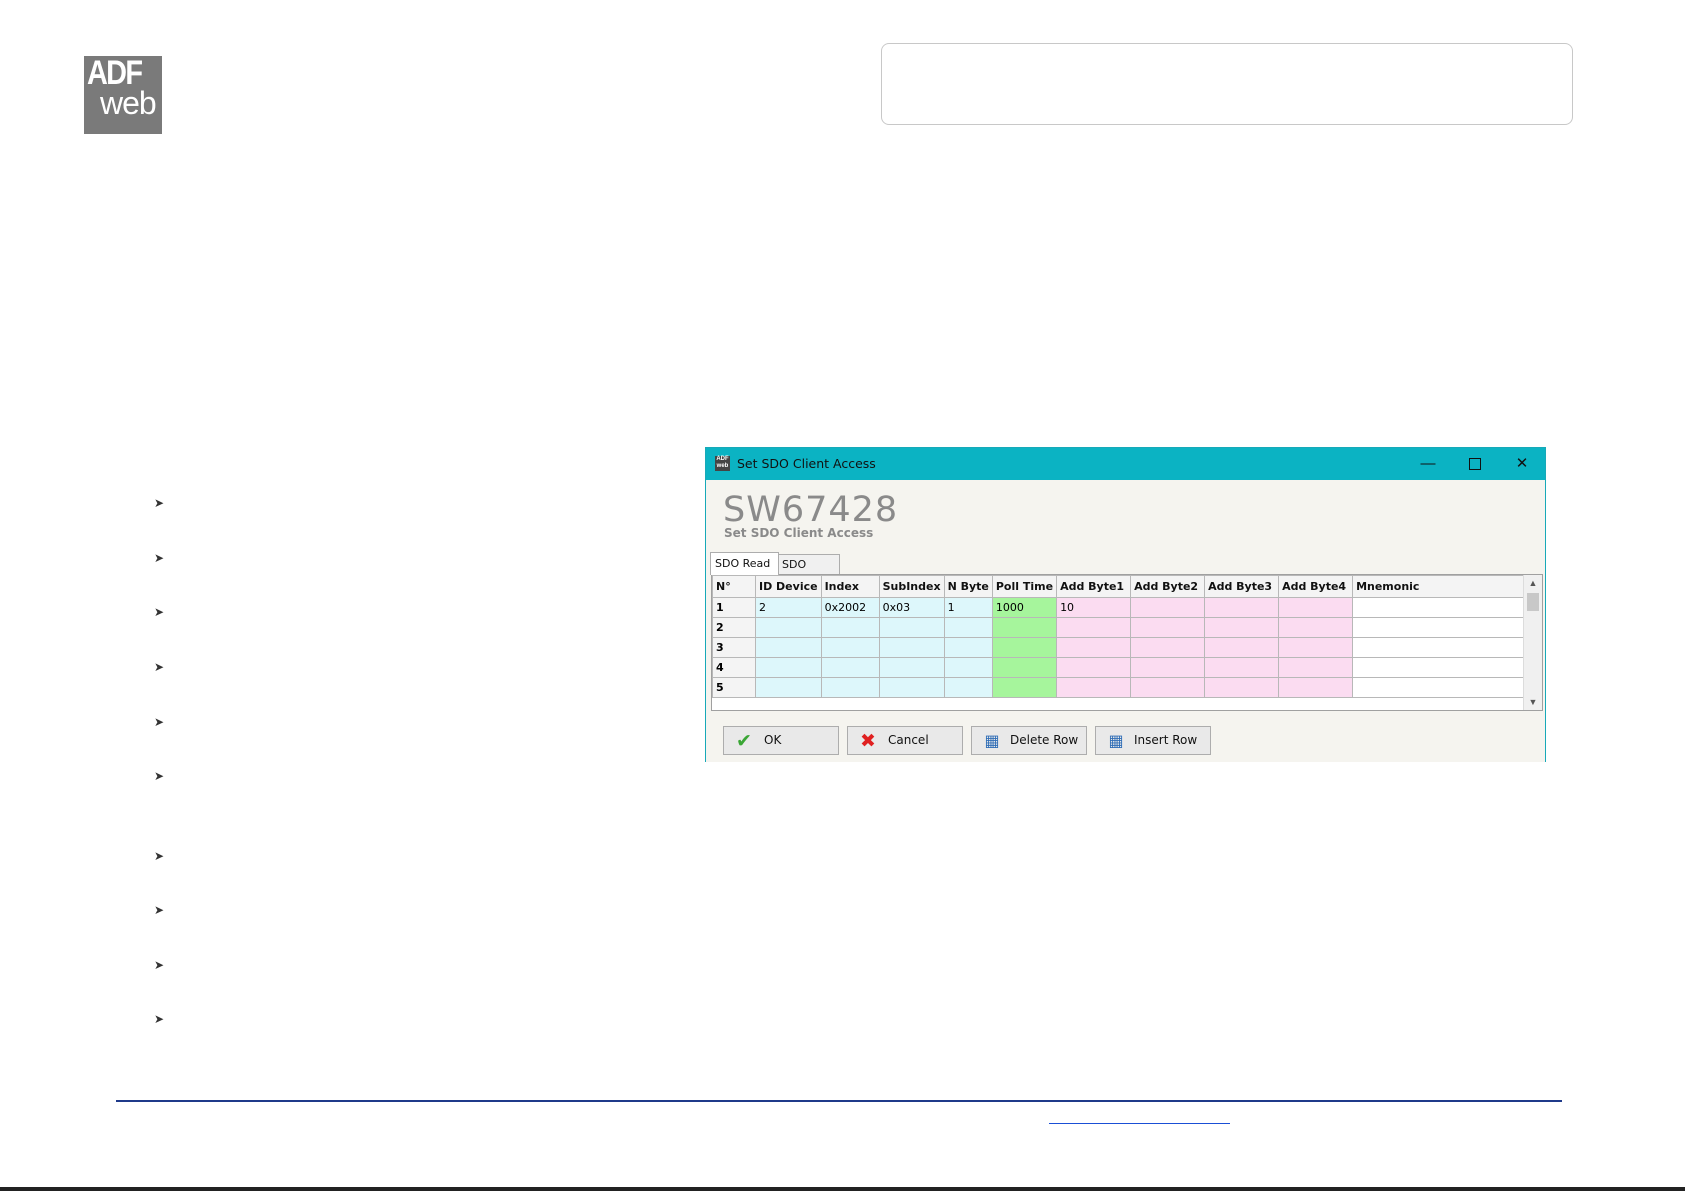 The height and width of the screenshot is (1191, 1685). I want to click on table-row: 1 2 0x2002 0x03 1 1000 10, so click(1119, 607).